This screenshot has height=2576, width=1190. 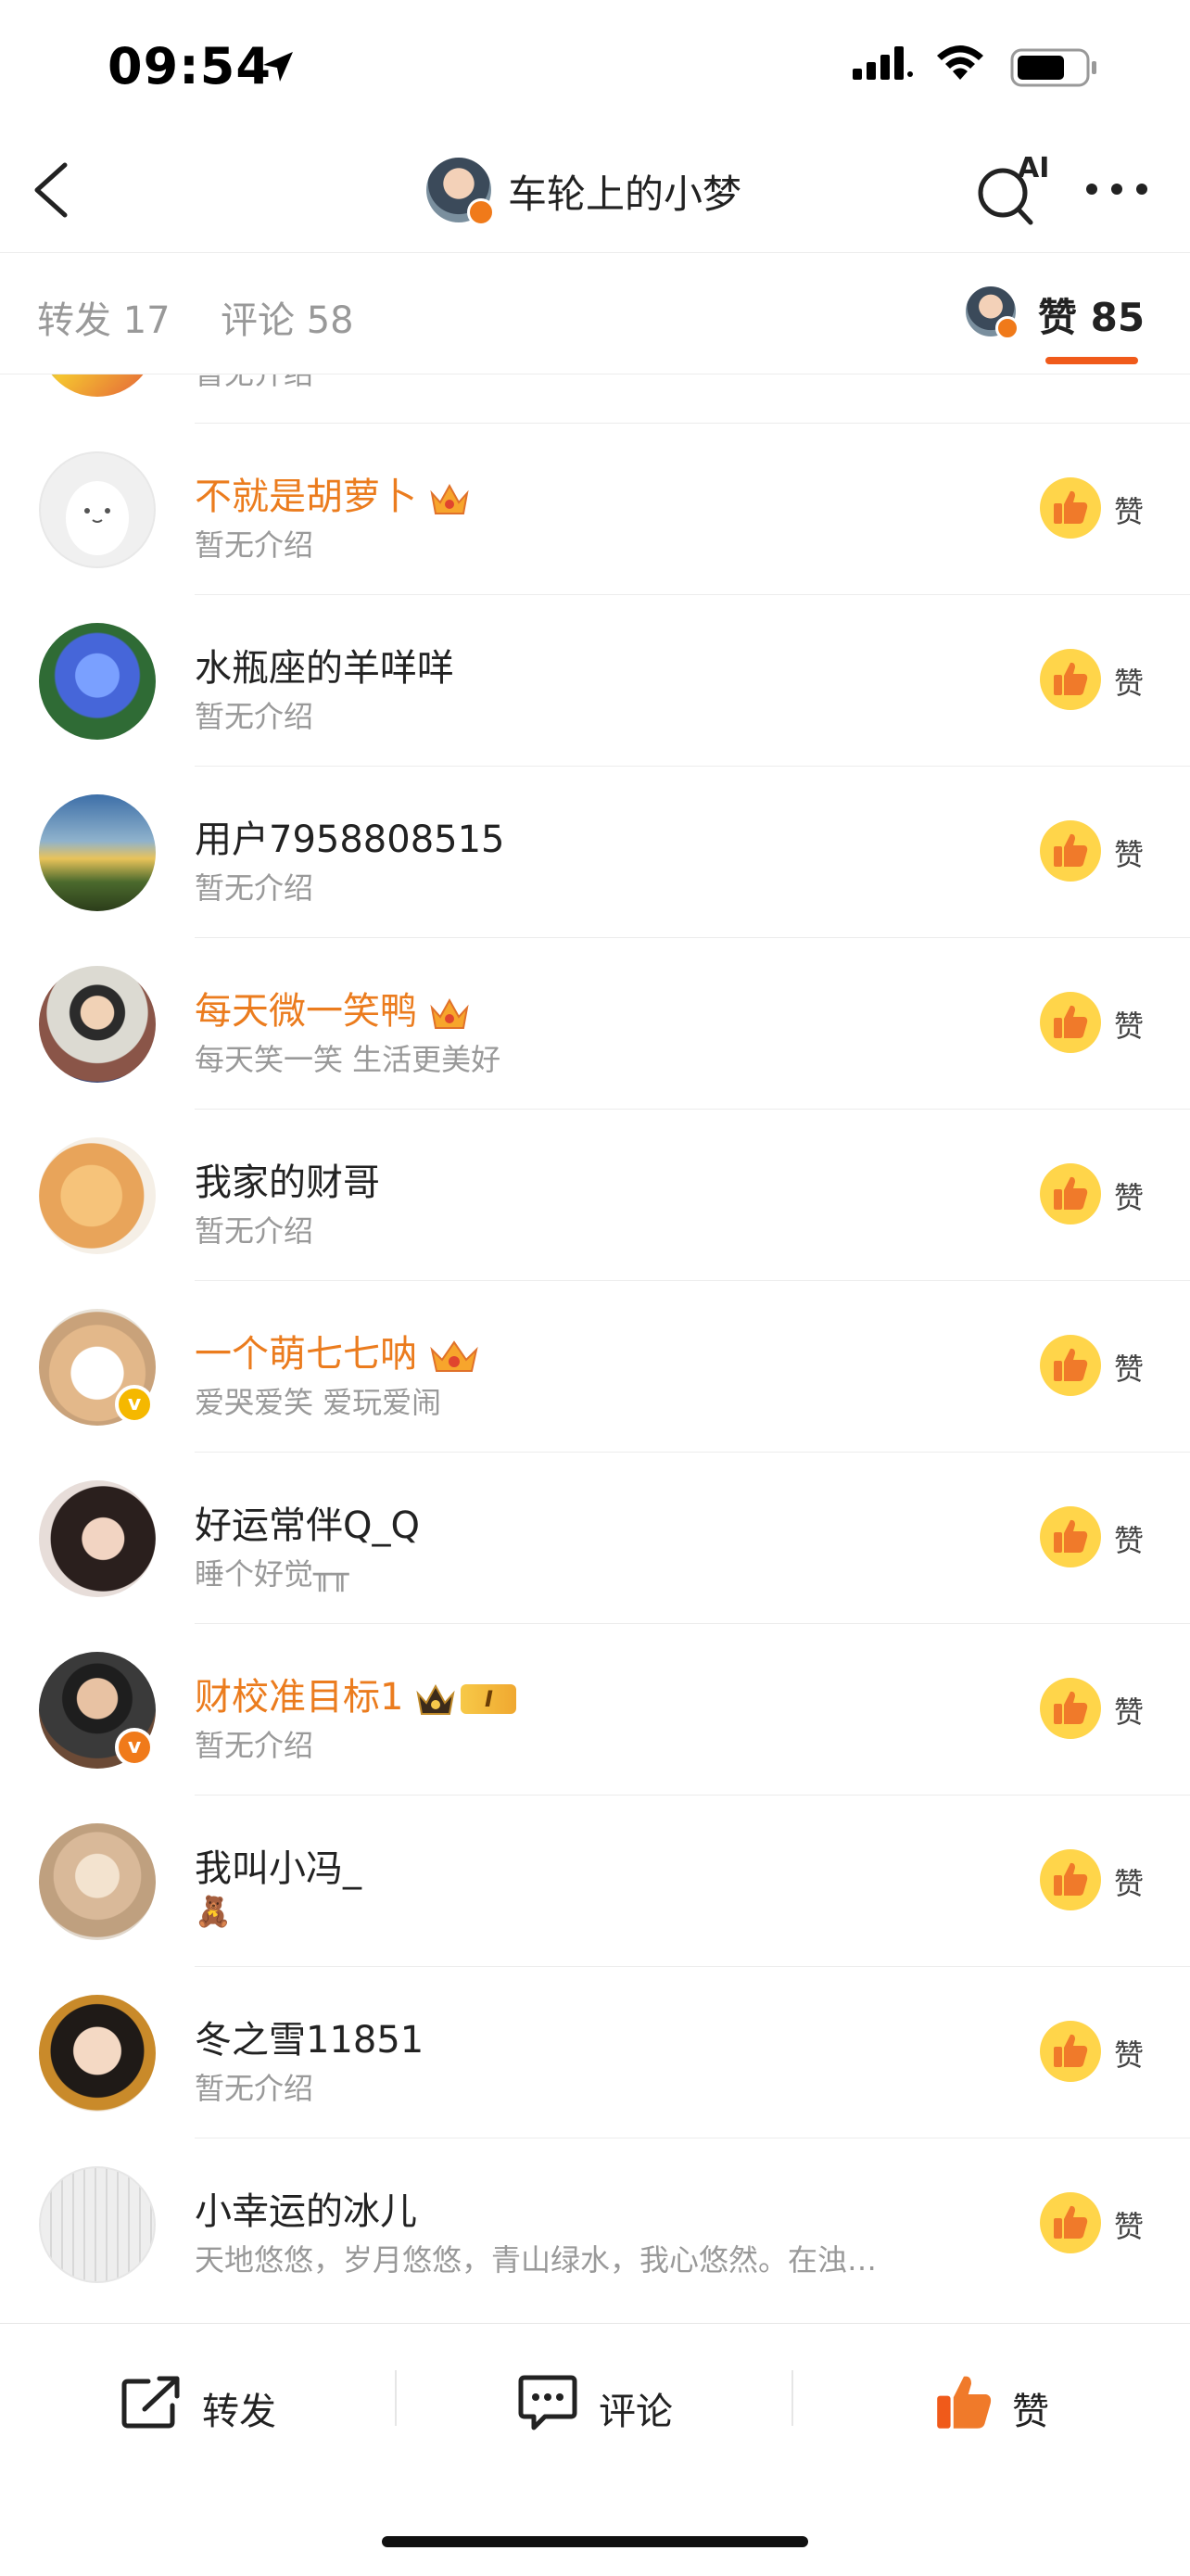 I want to click on default-avatar-icon, so click(x=97, y=518).